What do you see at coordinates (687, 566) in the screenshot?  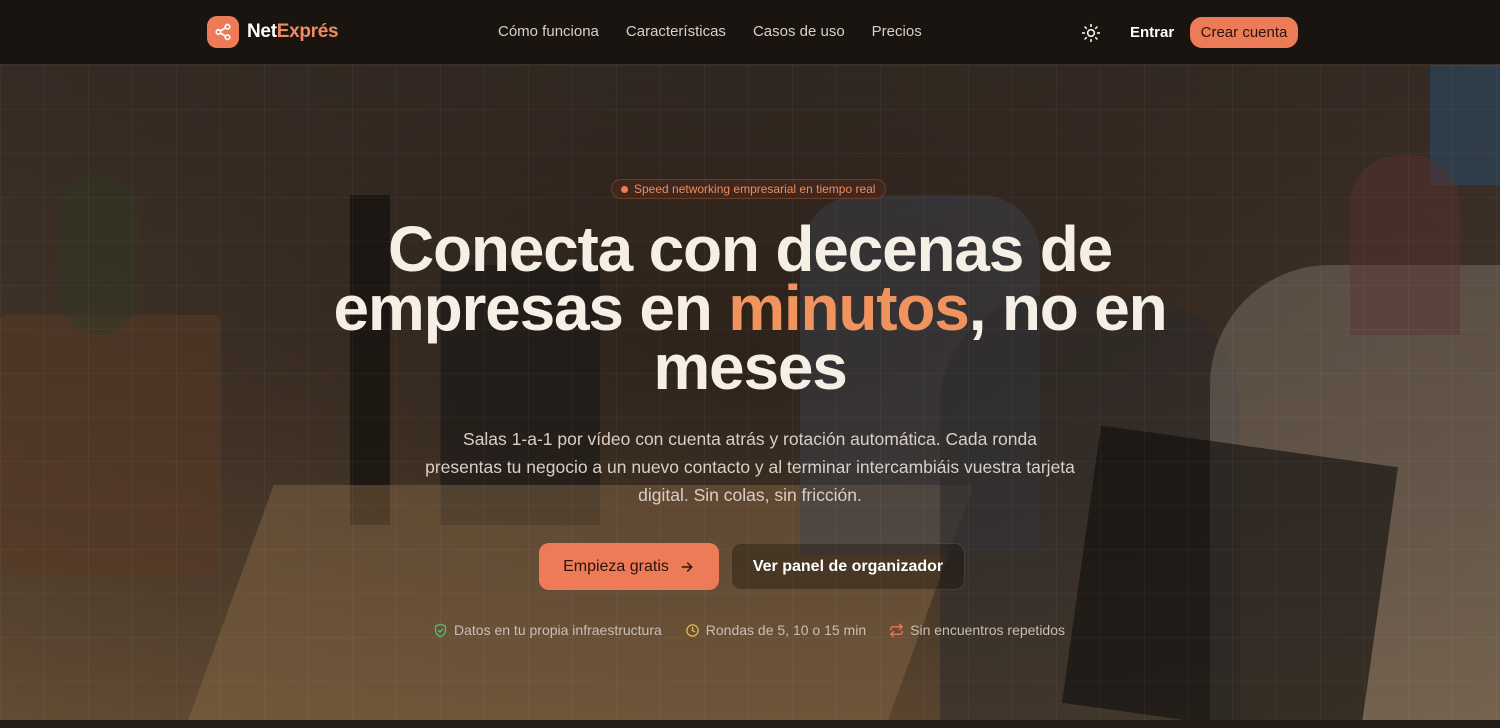 I see `arrow-right-icon` at bounding box center [687, 566].